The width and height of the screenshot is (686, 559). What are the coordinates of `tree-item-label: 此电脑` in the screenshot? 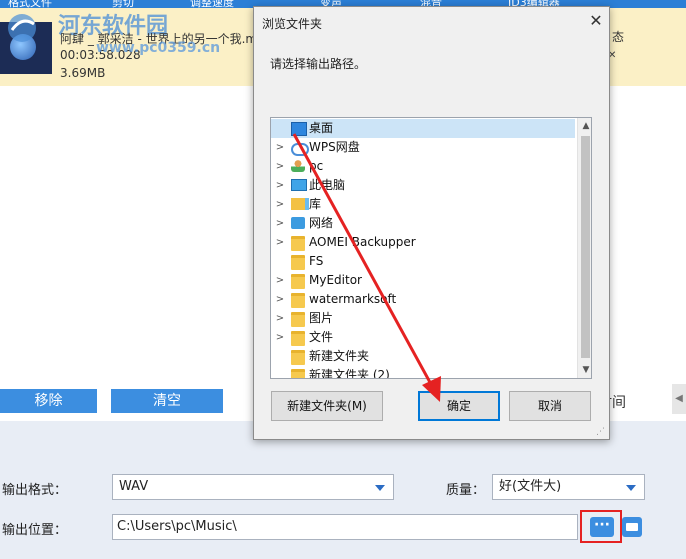 It's located at (327, 185).